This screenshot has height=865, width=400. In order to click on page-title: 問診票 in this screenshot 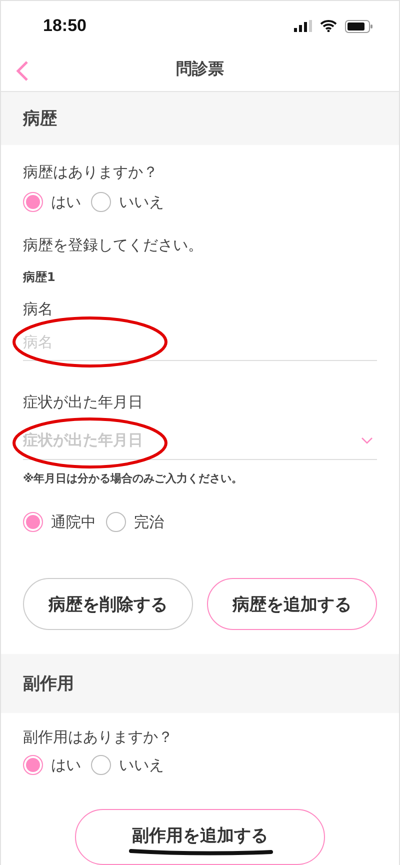, I will do `click(200, 69)`.